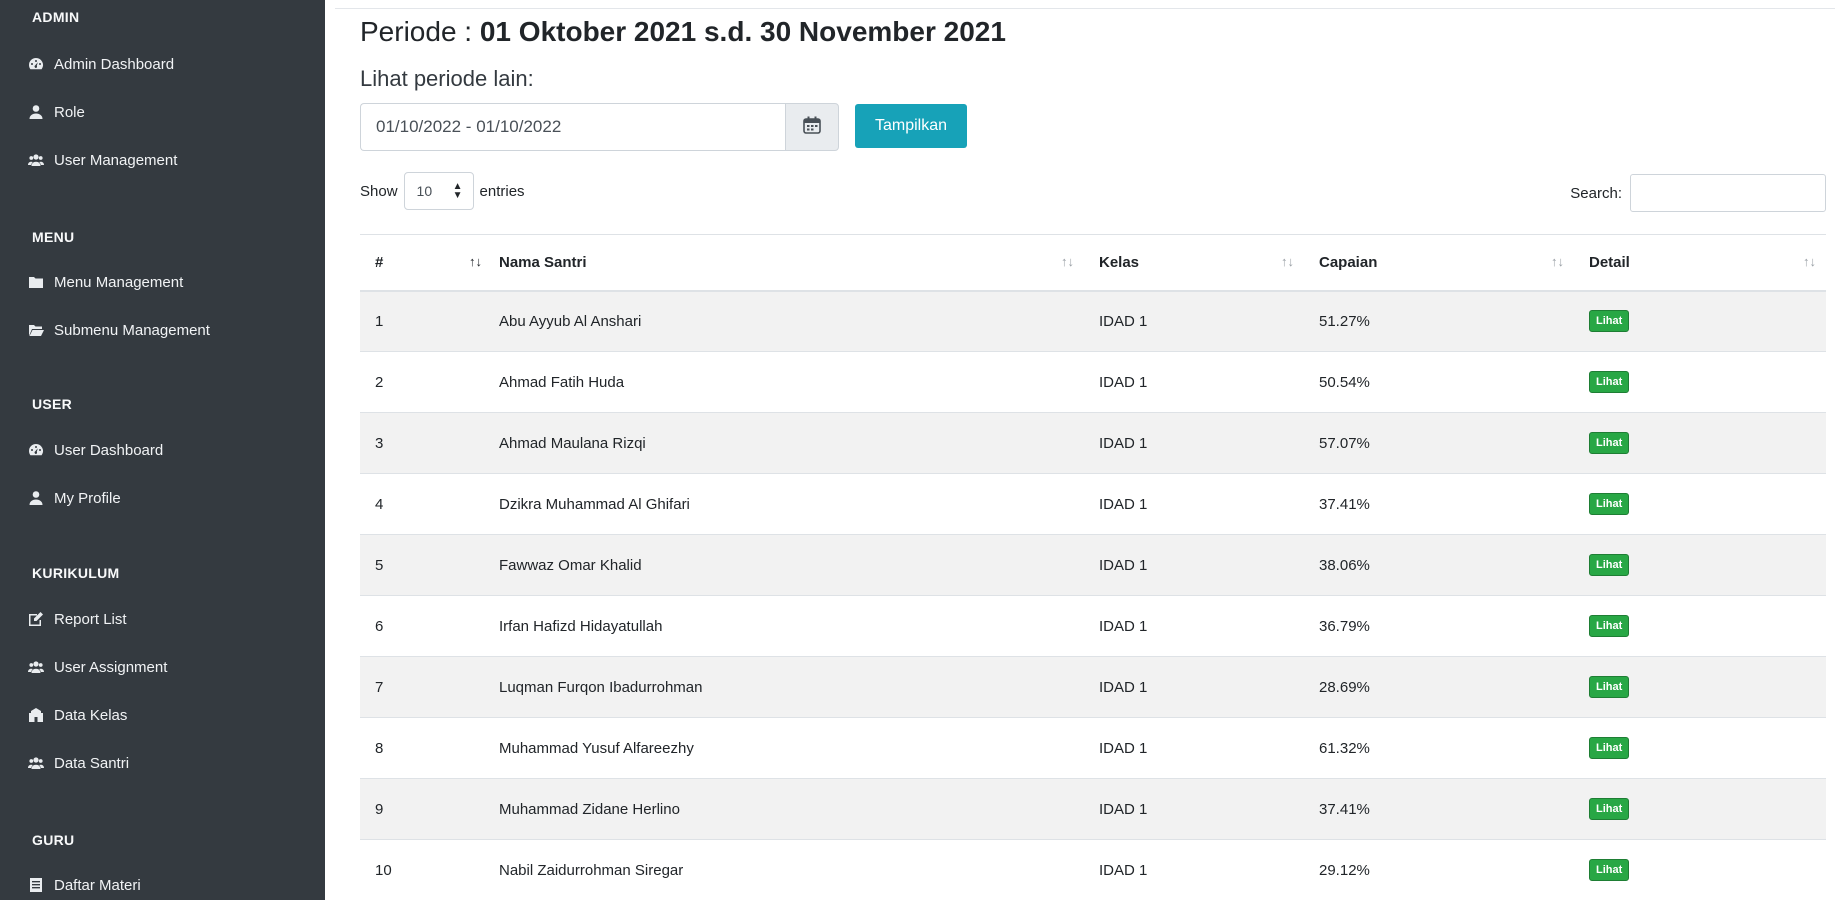  I want to click on sidebar-item-label: Daftar Materi, so click(97, 885).